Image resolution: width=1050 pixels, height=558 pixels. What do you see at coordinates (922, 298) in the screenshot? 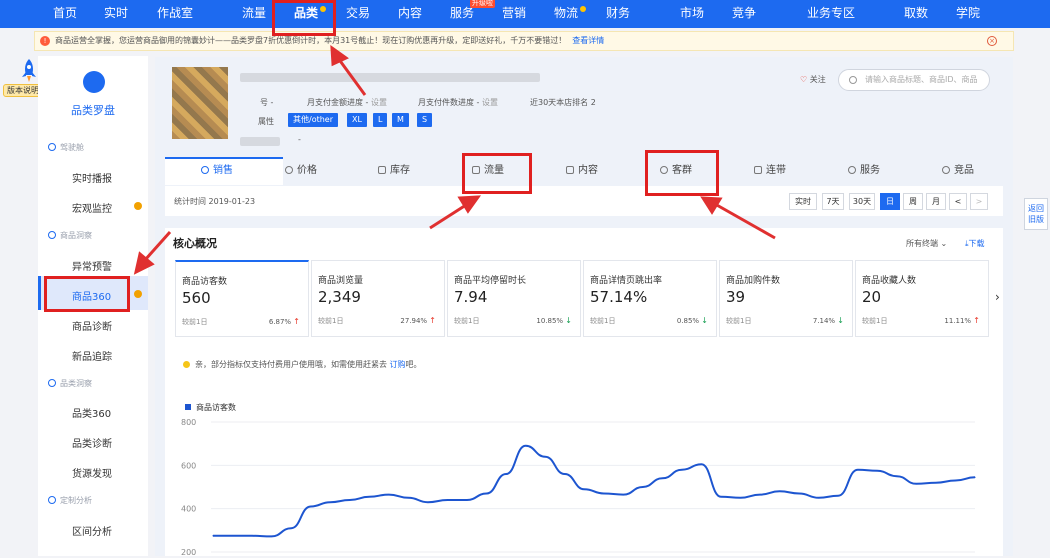
I see `metric-card: 商品收藏人数 20 较前1日 11.11% ↑` at bounding box center [922, 298].